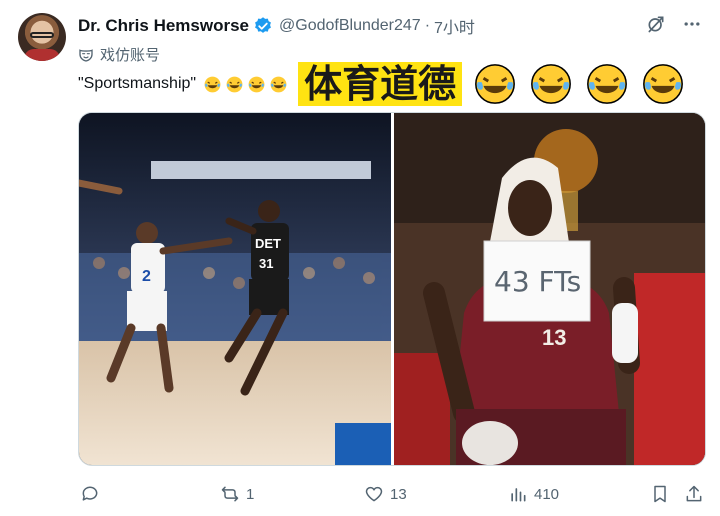 This screenshot has height=516, width=720. Describe the element at coordinates (398, 494) in the screenshot. I see `like-count: 13` at that location.